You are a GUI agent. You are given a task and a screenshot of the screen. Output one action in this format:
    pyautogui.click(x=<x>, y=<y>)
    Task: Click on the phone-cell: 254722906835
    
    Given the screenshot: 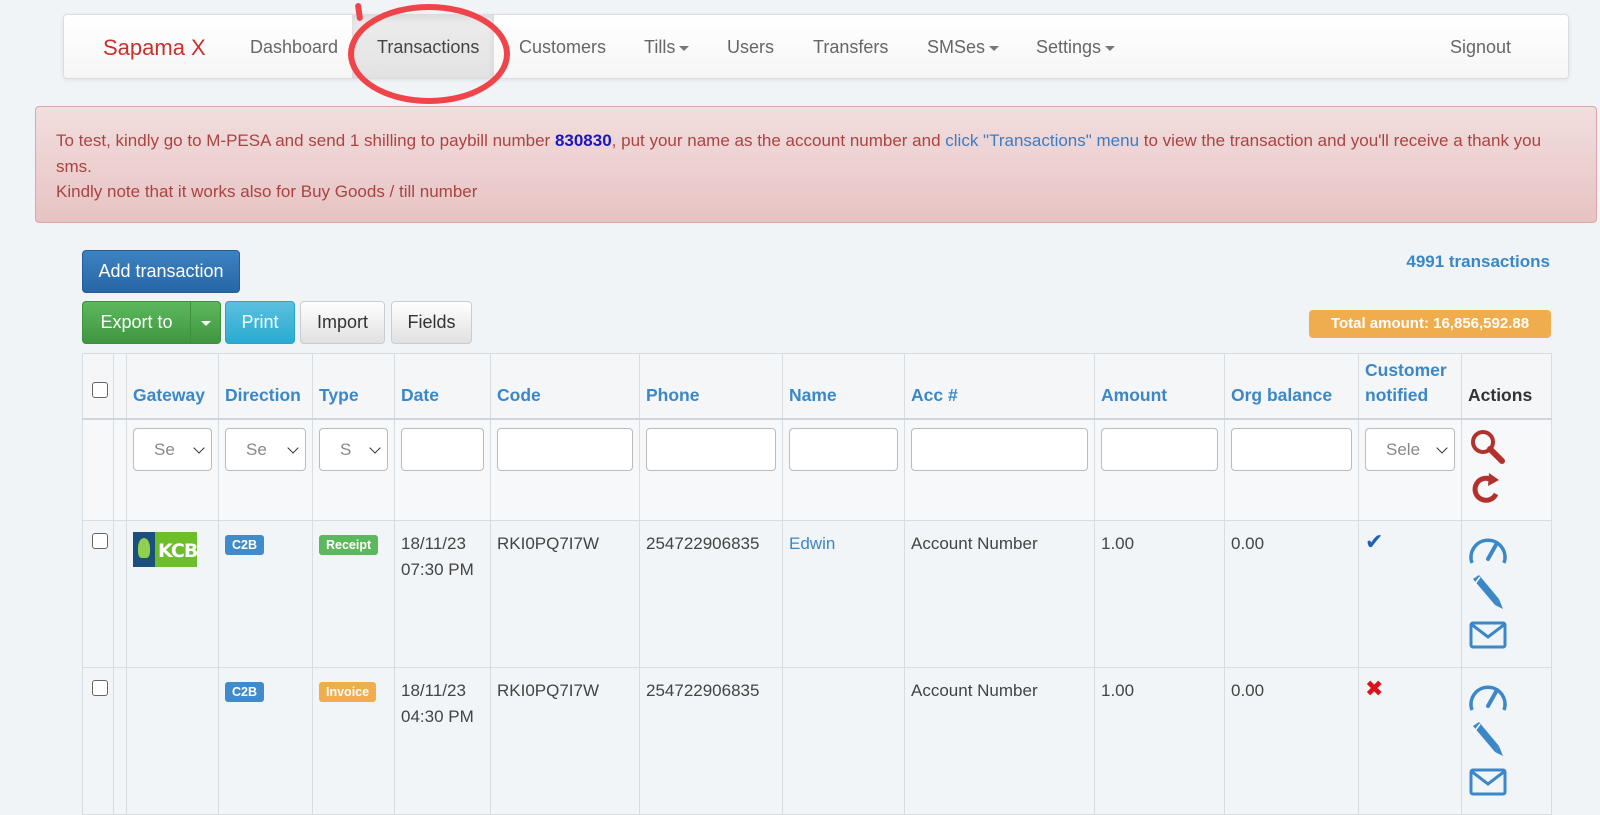 What is the action you would take?
    pyautogui.click(x=711, y=740)
    